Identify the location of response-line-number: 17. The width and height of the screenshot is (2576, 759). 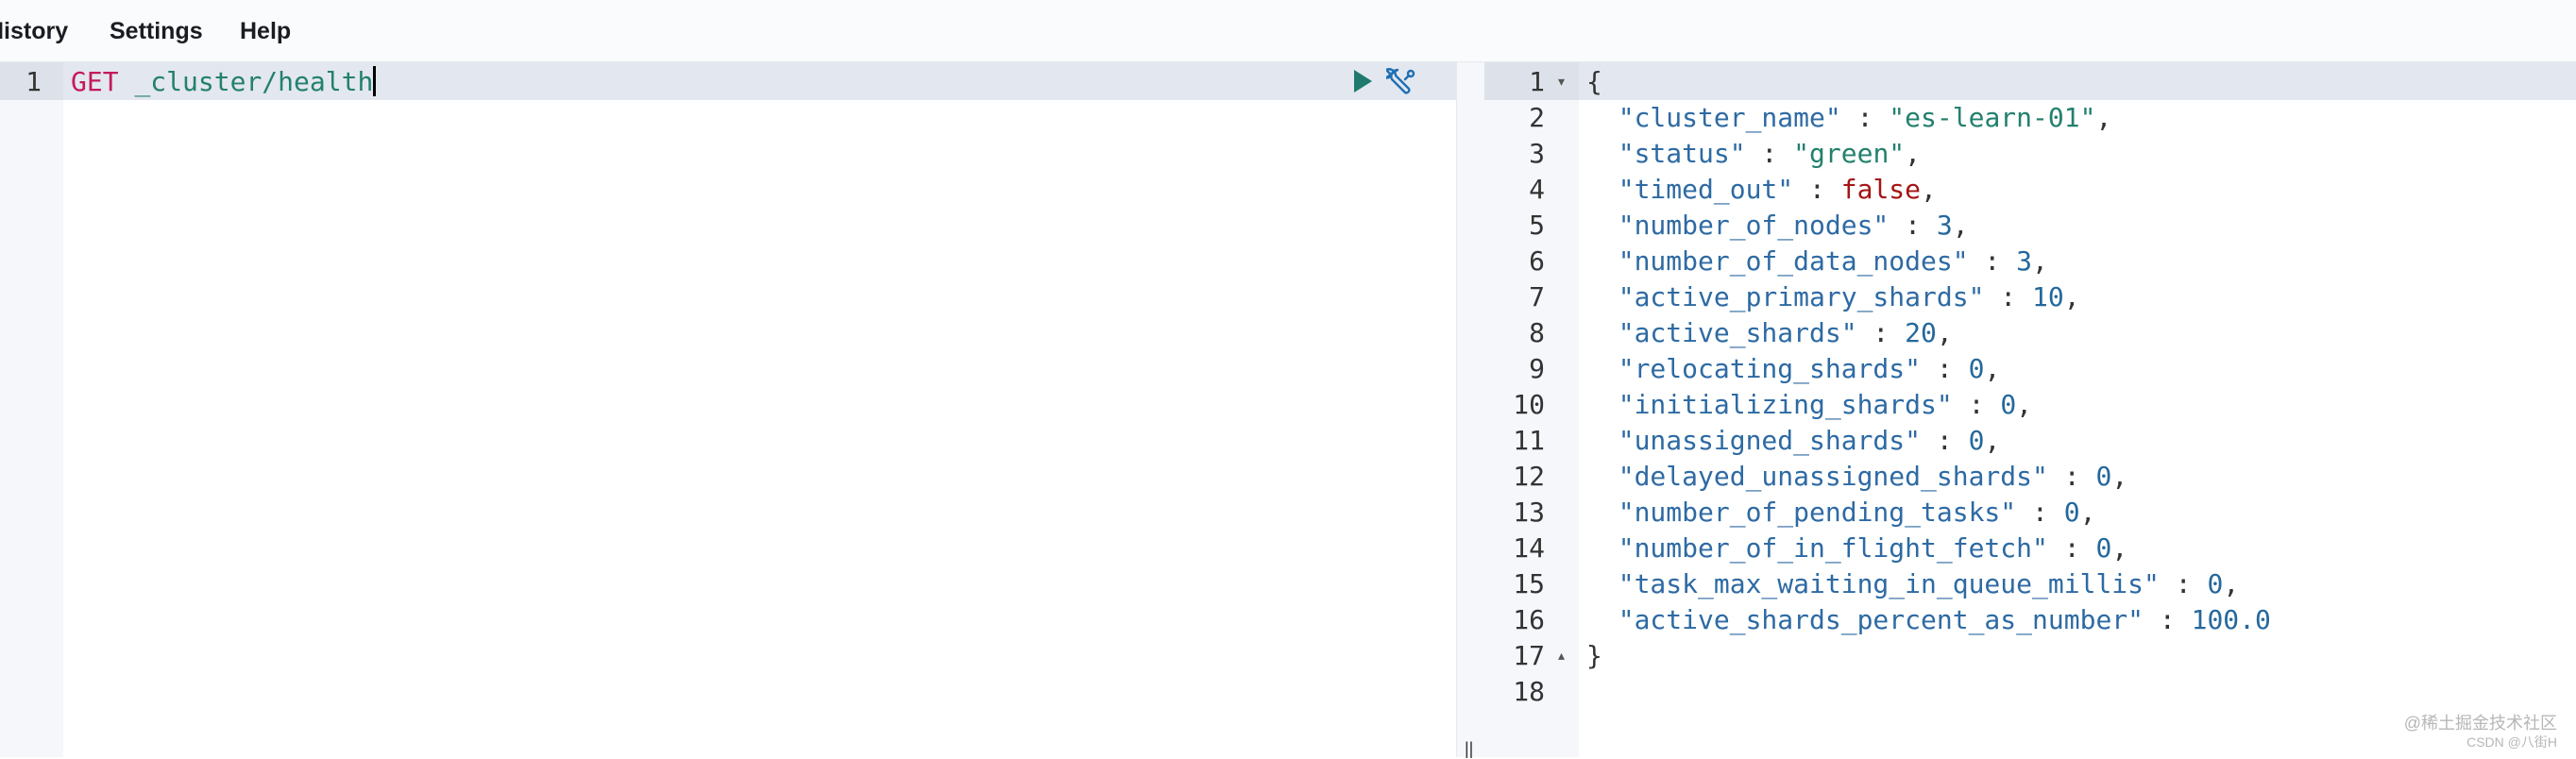
(1529, 655).